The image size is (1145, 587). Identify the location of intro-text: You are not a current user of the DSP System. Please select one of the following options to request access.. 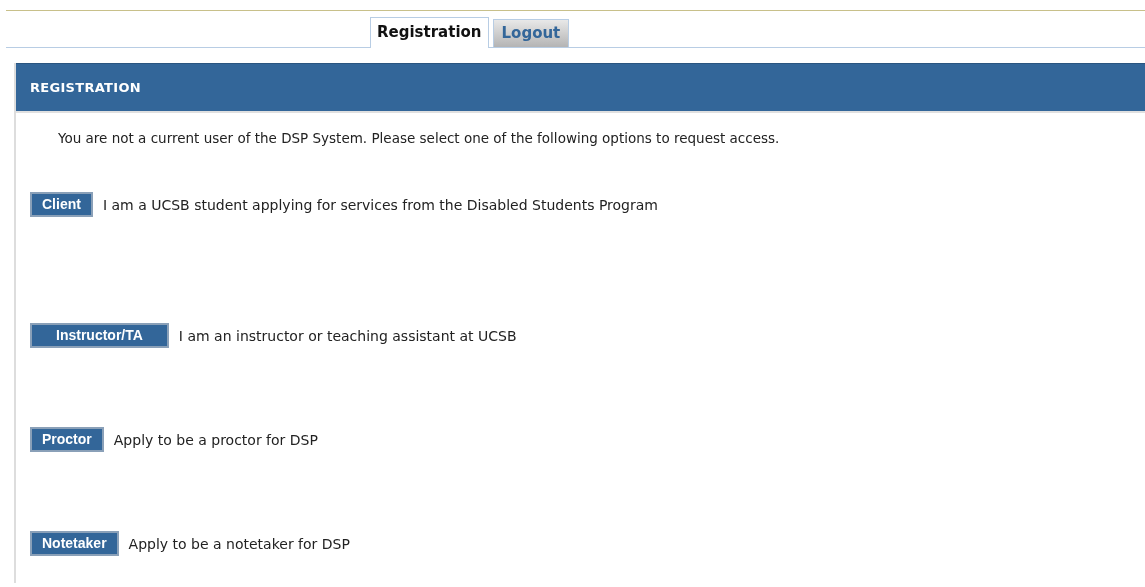
(419, 138).